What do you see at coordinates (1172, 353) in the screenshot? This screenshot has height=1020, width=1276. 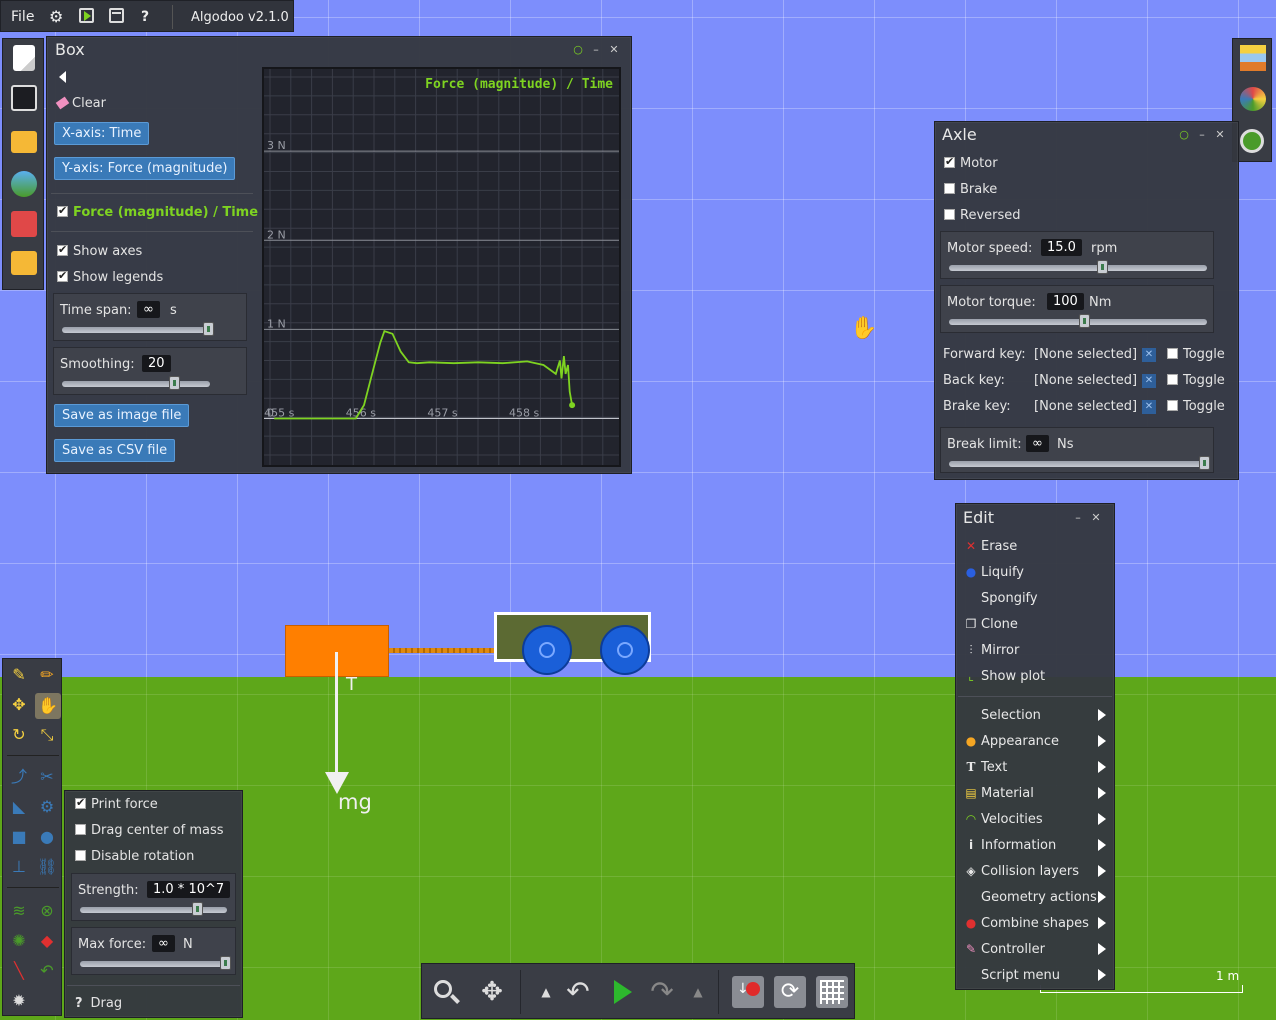 I see `forward-toggle-checkbox` at bounding box center [1172, 353].